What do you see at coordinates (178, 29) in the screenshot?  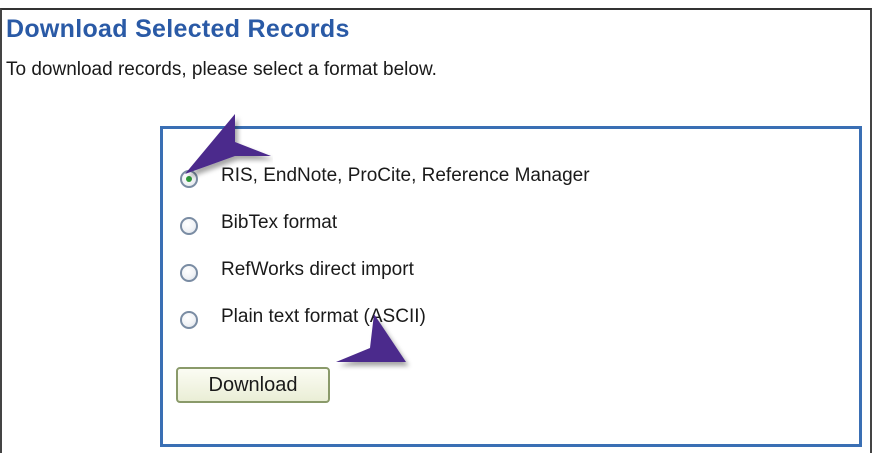 I see `page-title: Download Selected Records` at bounding box center [178, 29].